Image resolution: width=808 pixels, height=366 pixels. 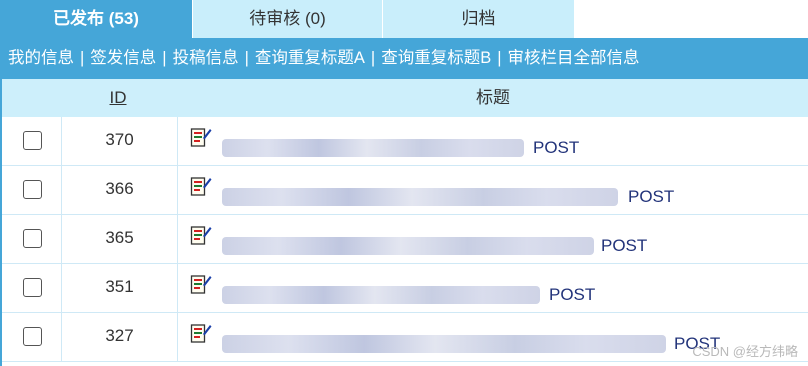 I want to click on info-nav-bar: 我的信息 | 签发信息 | 投稿信息 | 查询重复标题A | 查询重复标题B | 审核栏目全部信息, so click(x=405, y=58).